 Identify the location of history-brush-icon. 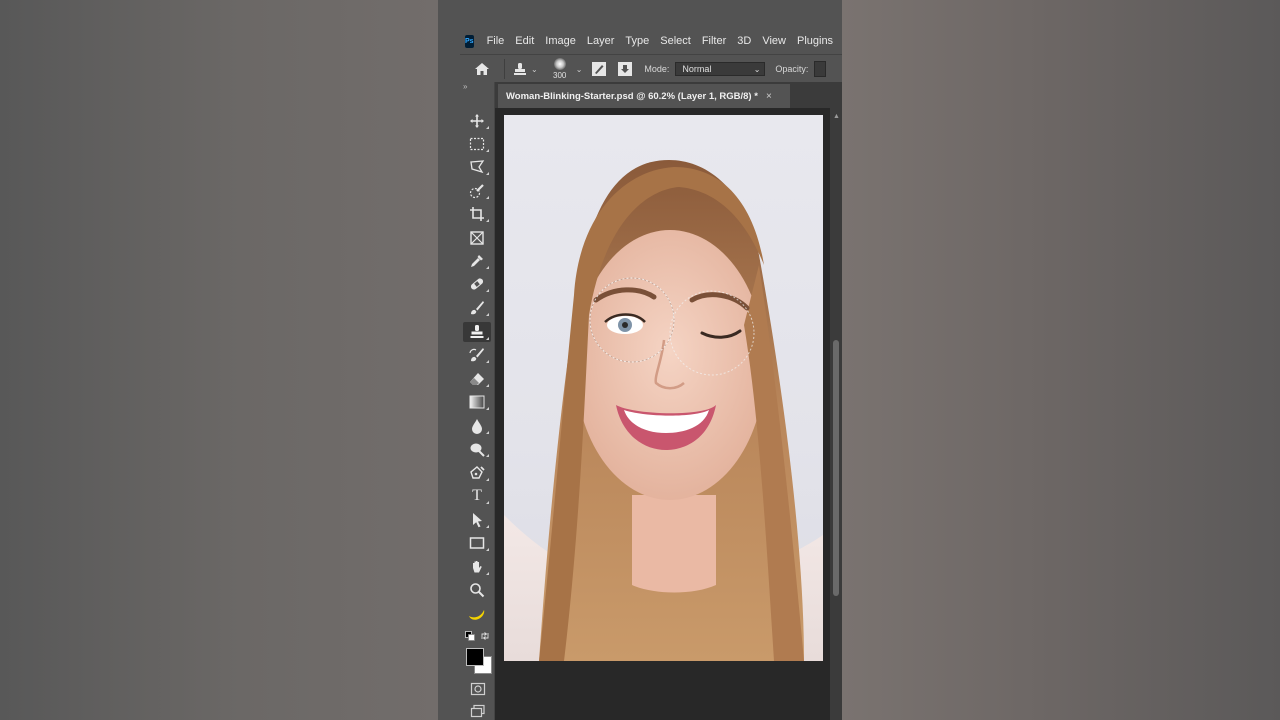
(476, 355).